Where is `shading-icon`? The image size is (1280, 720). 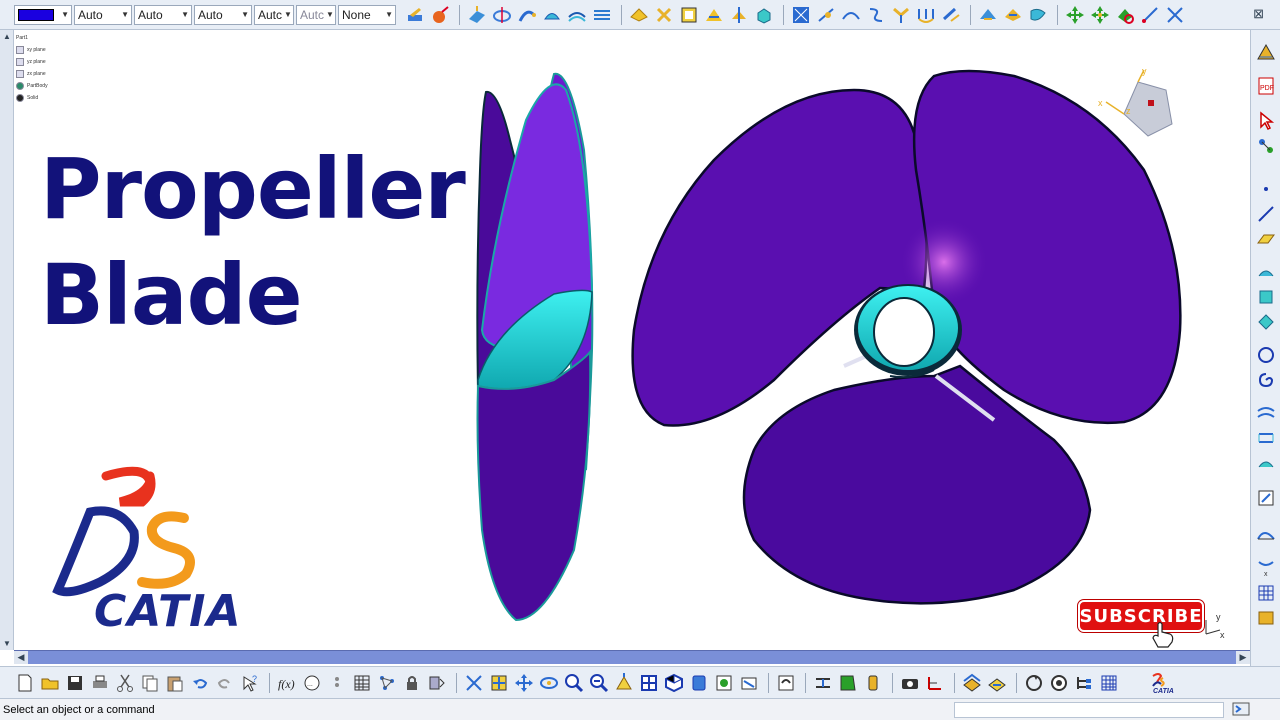 shading-icon is located at coordinates (699, 683).